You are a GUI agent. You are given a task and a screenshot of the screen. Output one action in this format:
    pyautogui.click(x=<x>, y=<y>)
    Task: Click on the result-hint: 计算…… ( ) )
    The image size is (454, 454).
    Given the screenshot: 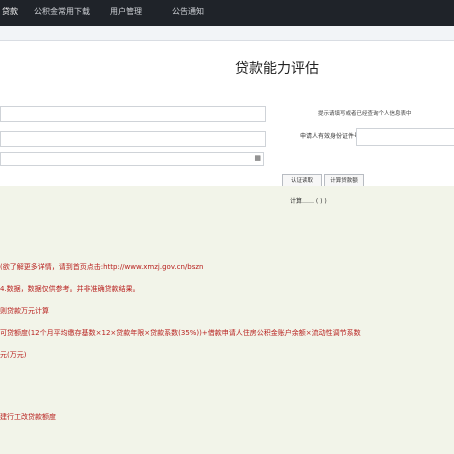 What is the action you would take?
    pyautogui.click(x=308, y=201)
    